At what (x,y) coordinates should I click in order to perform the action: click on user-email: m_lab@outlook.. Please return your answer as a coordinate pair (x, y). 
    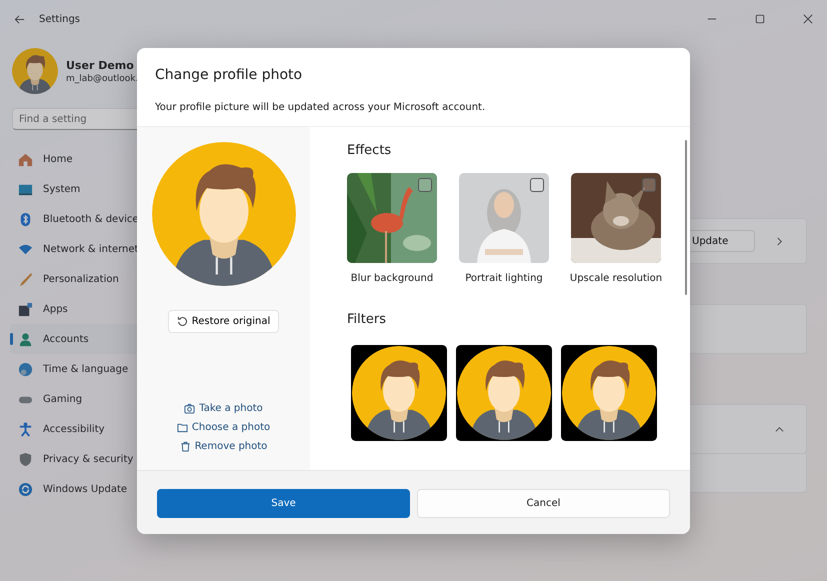
    Looking at the image, I should click on (102, 79).